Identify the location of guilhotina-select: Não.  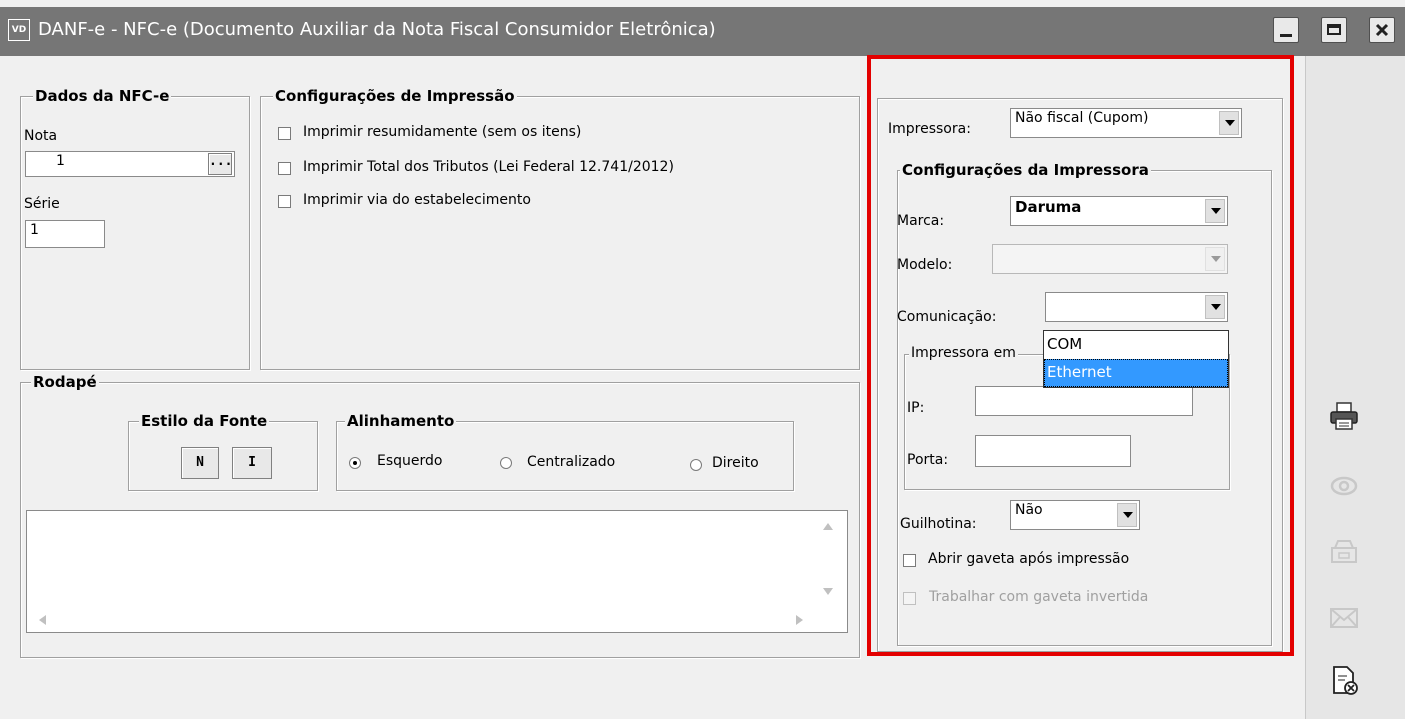
(1075, 515).